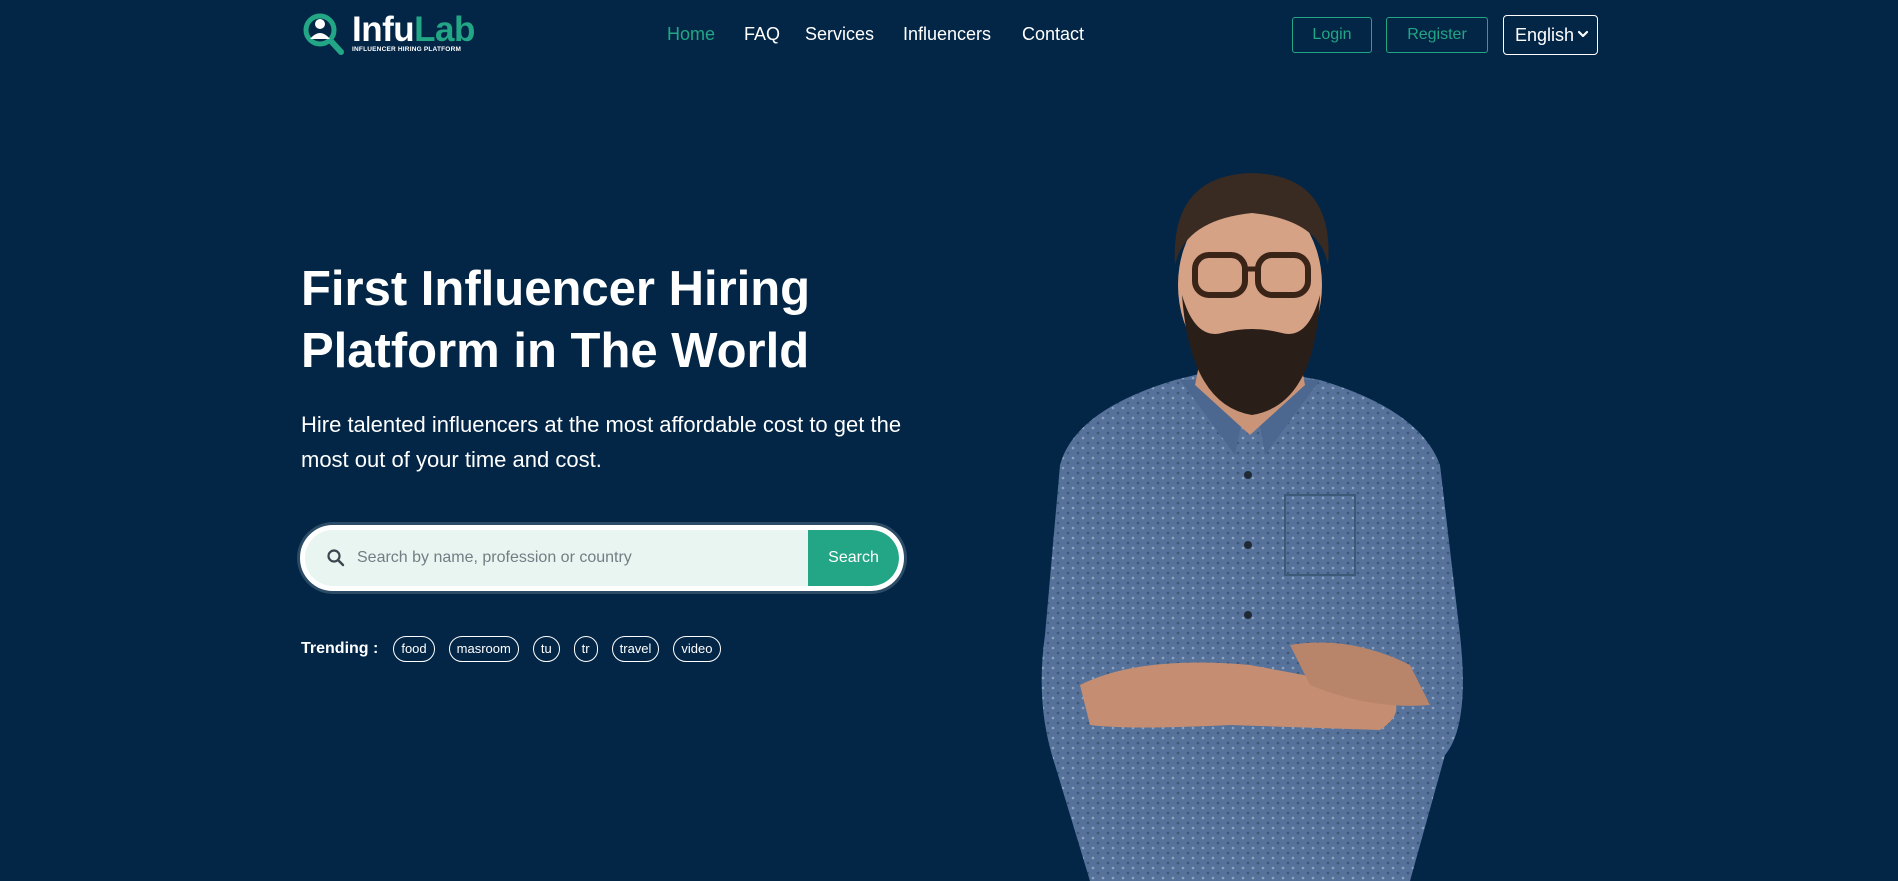  I want to click on nav-item-faq: FAQ, so click(762, 34).